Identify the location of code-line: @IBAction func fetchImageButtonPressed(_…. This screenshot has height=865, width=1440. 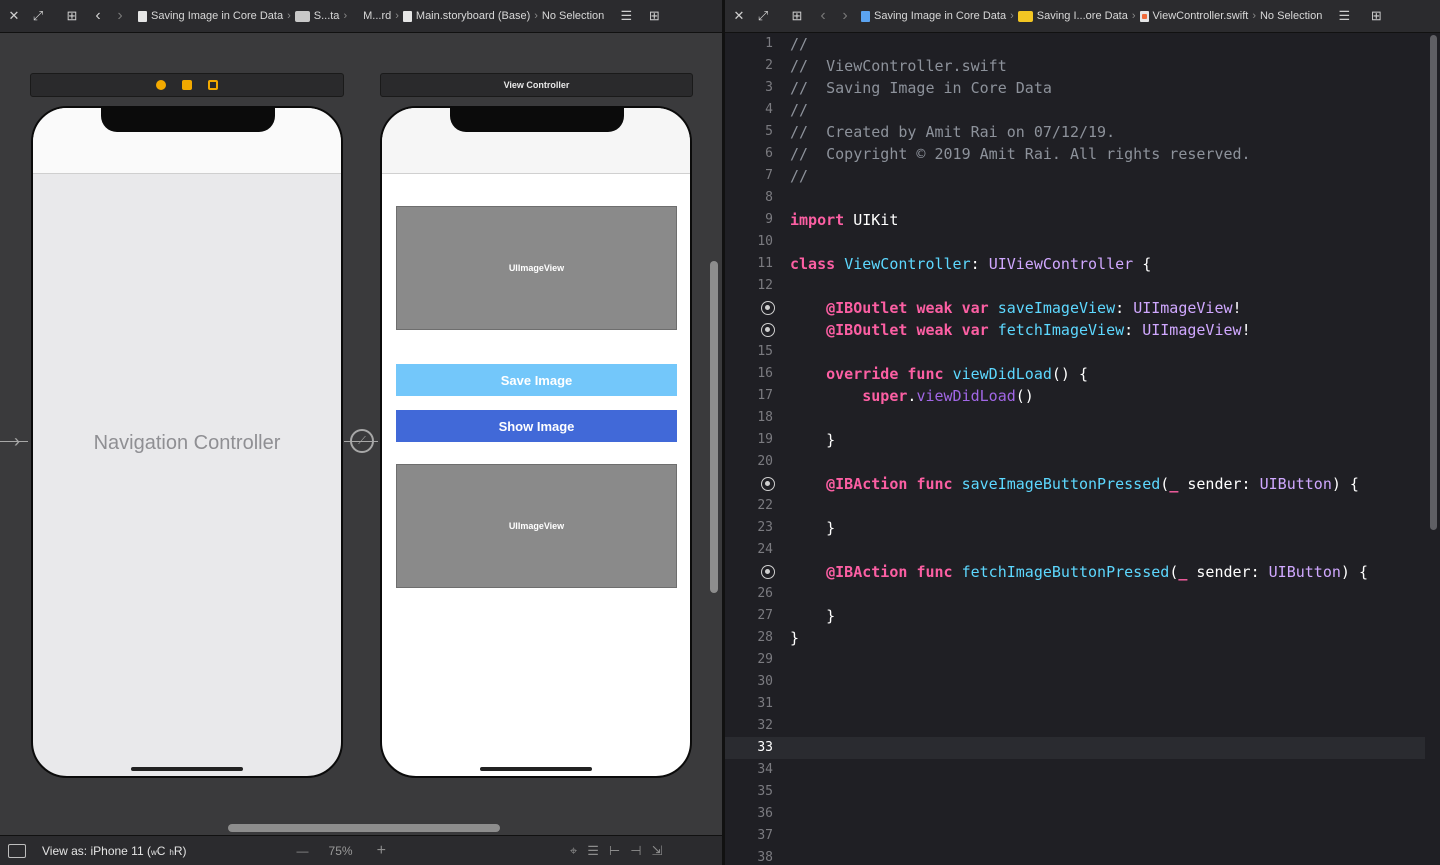
(1075, 572).